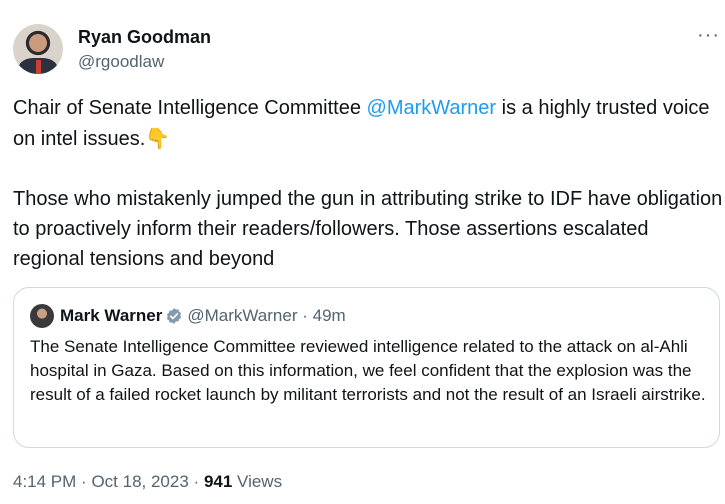  What do you see at coordinates (121, 62) in the screenshot?
I see `author-handle: @rgoodlaw` at bounding box center [121, 62].